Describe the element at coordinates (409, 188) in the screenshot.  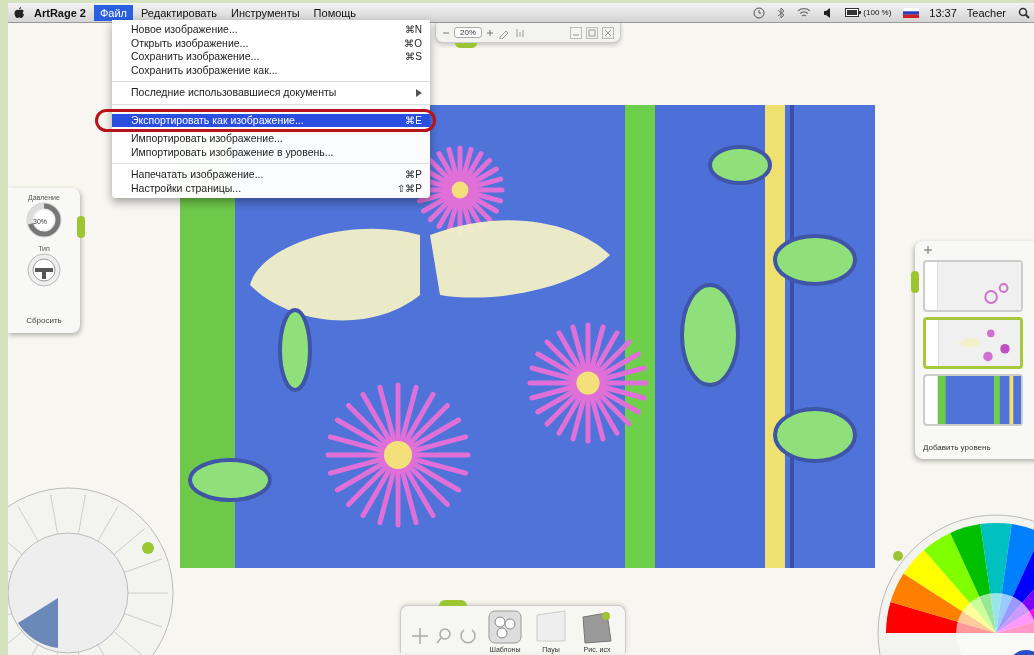
I see `shortcut: ⇧⌘P` at that location.